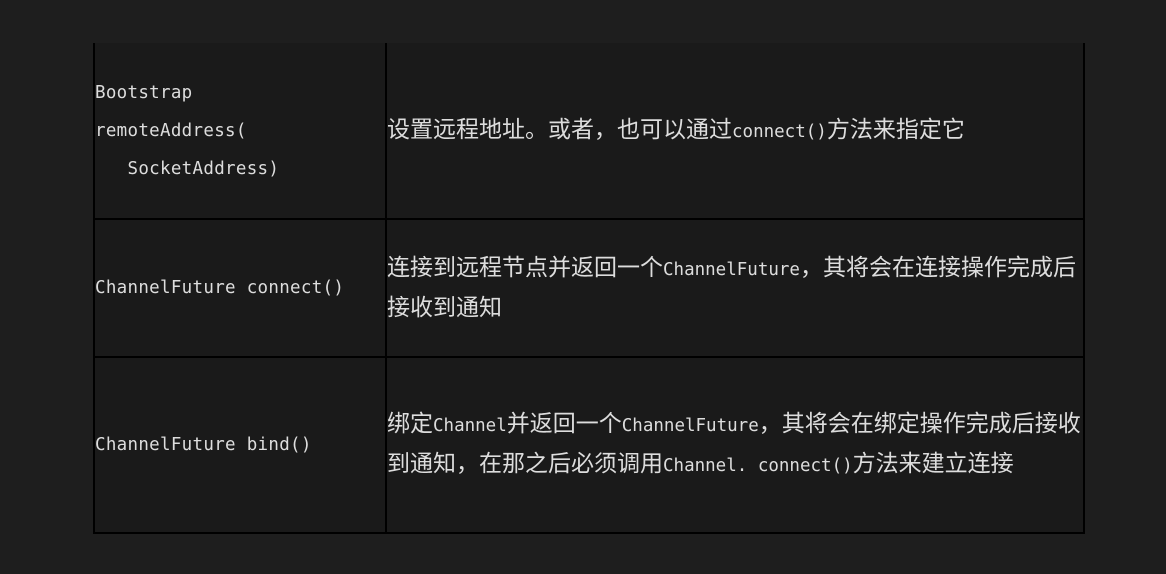 The image size is (1166, 574). I want to click on method-signature-cell: Bootstrap remoteAddress( SocketAddress), so click(240, 131).